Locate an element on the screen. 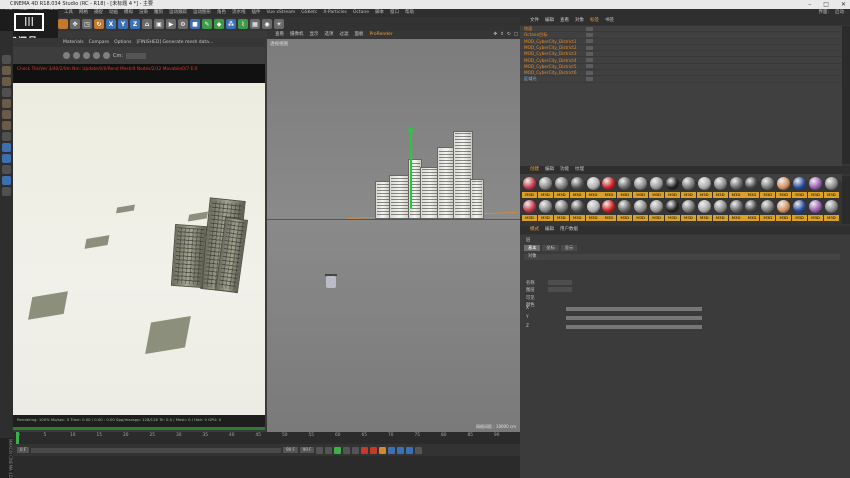 This screenshot has height=478, width=850. menu-item: 动画 is located at coordinates (113, 13).